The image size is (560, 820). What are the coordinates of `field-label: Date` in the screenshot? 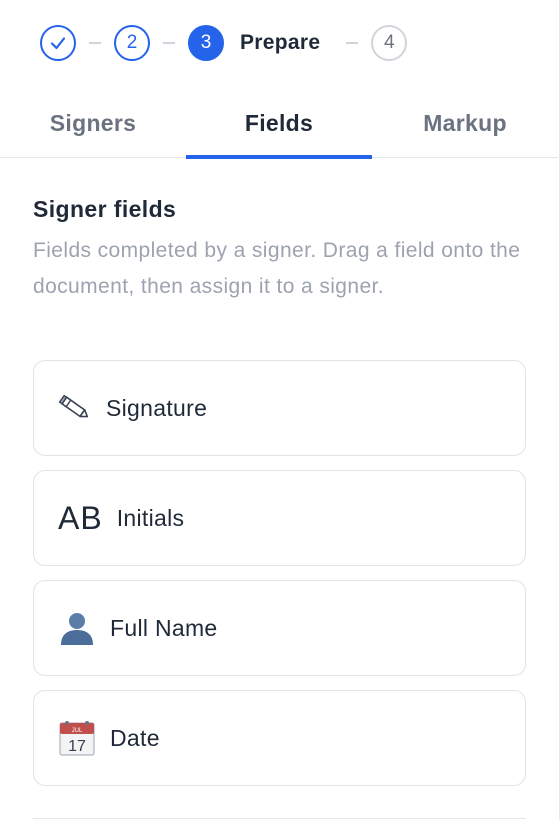 It's located at (135, 737).